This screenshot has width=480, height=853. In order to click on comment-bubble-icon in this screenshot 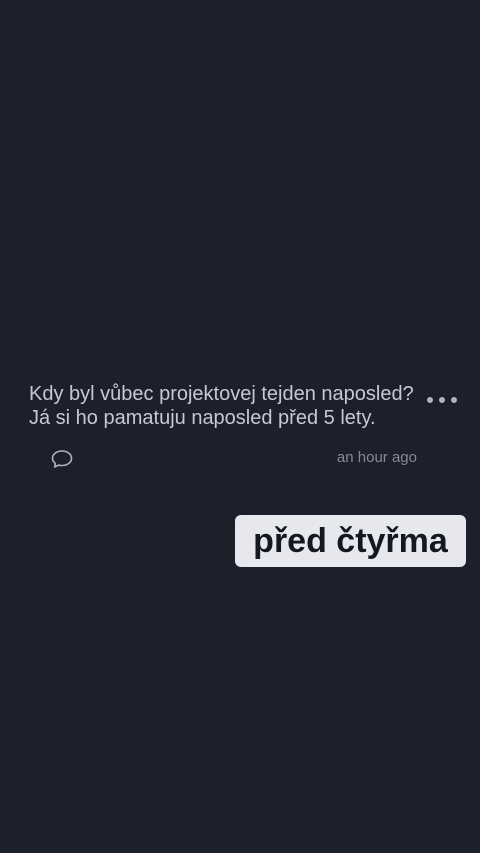, I will do `click(62, 459)`.